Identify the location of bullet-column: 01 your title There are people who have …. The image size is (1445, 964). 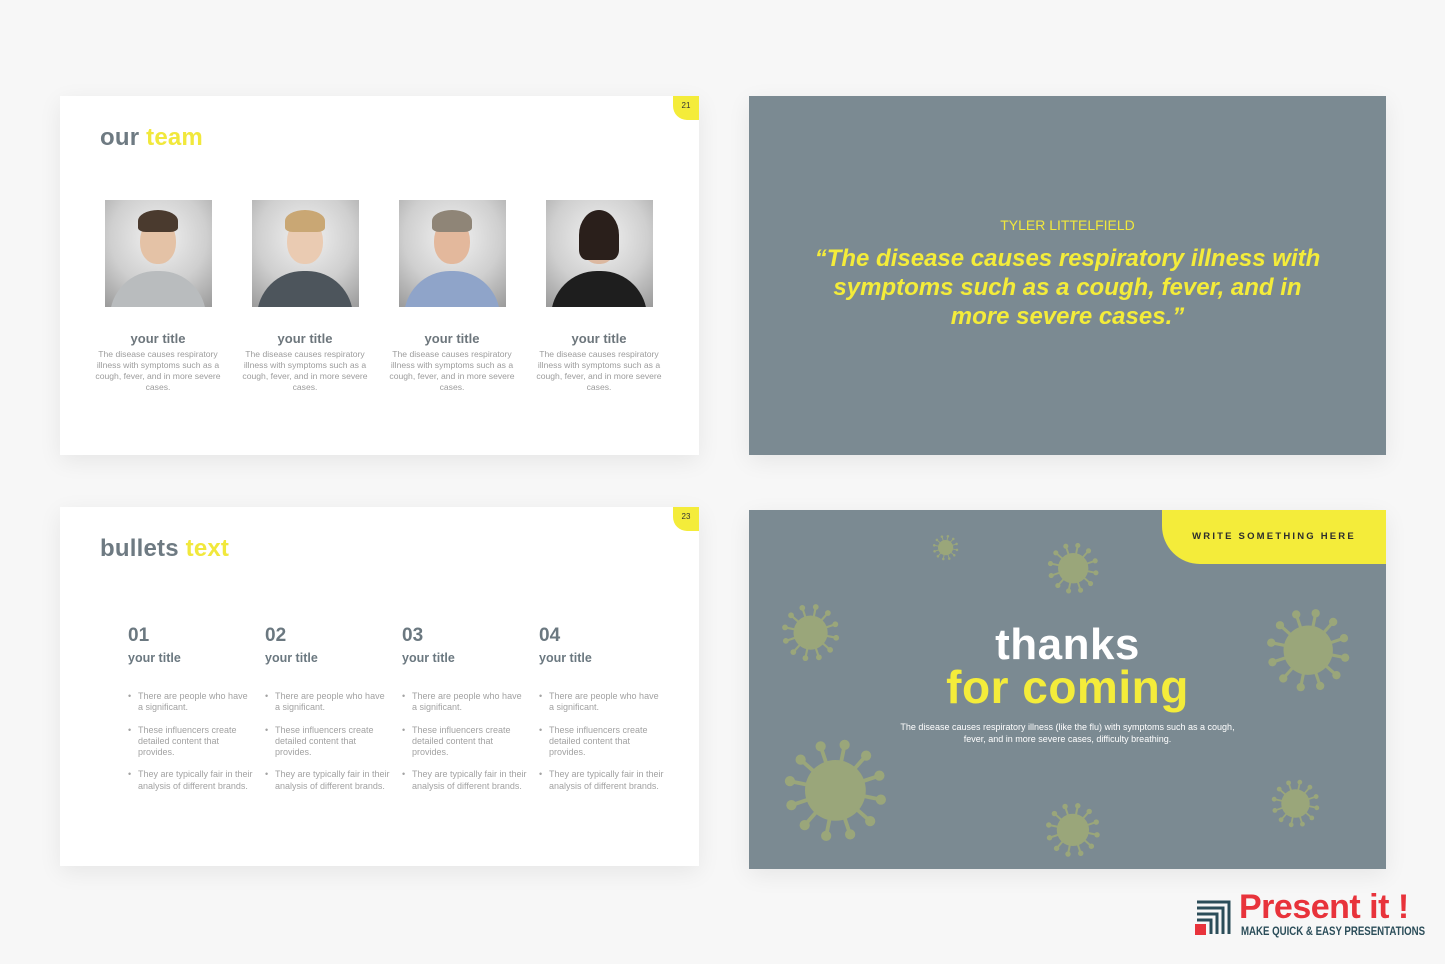
(190, 714).